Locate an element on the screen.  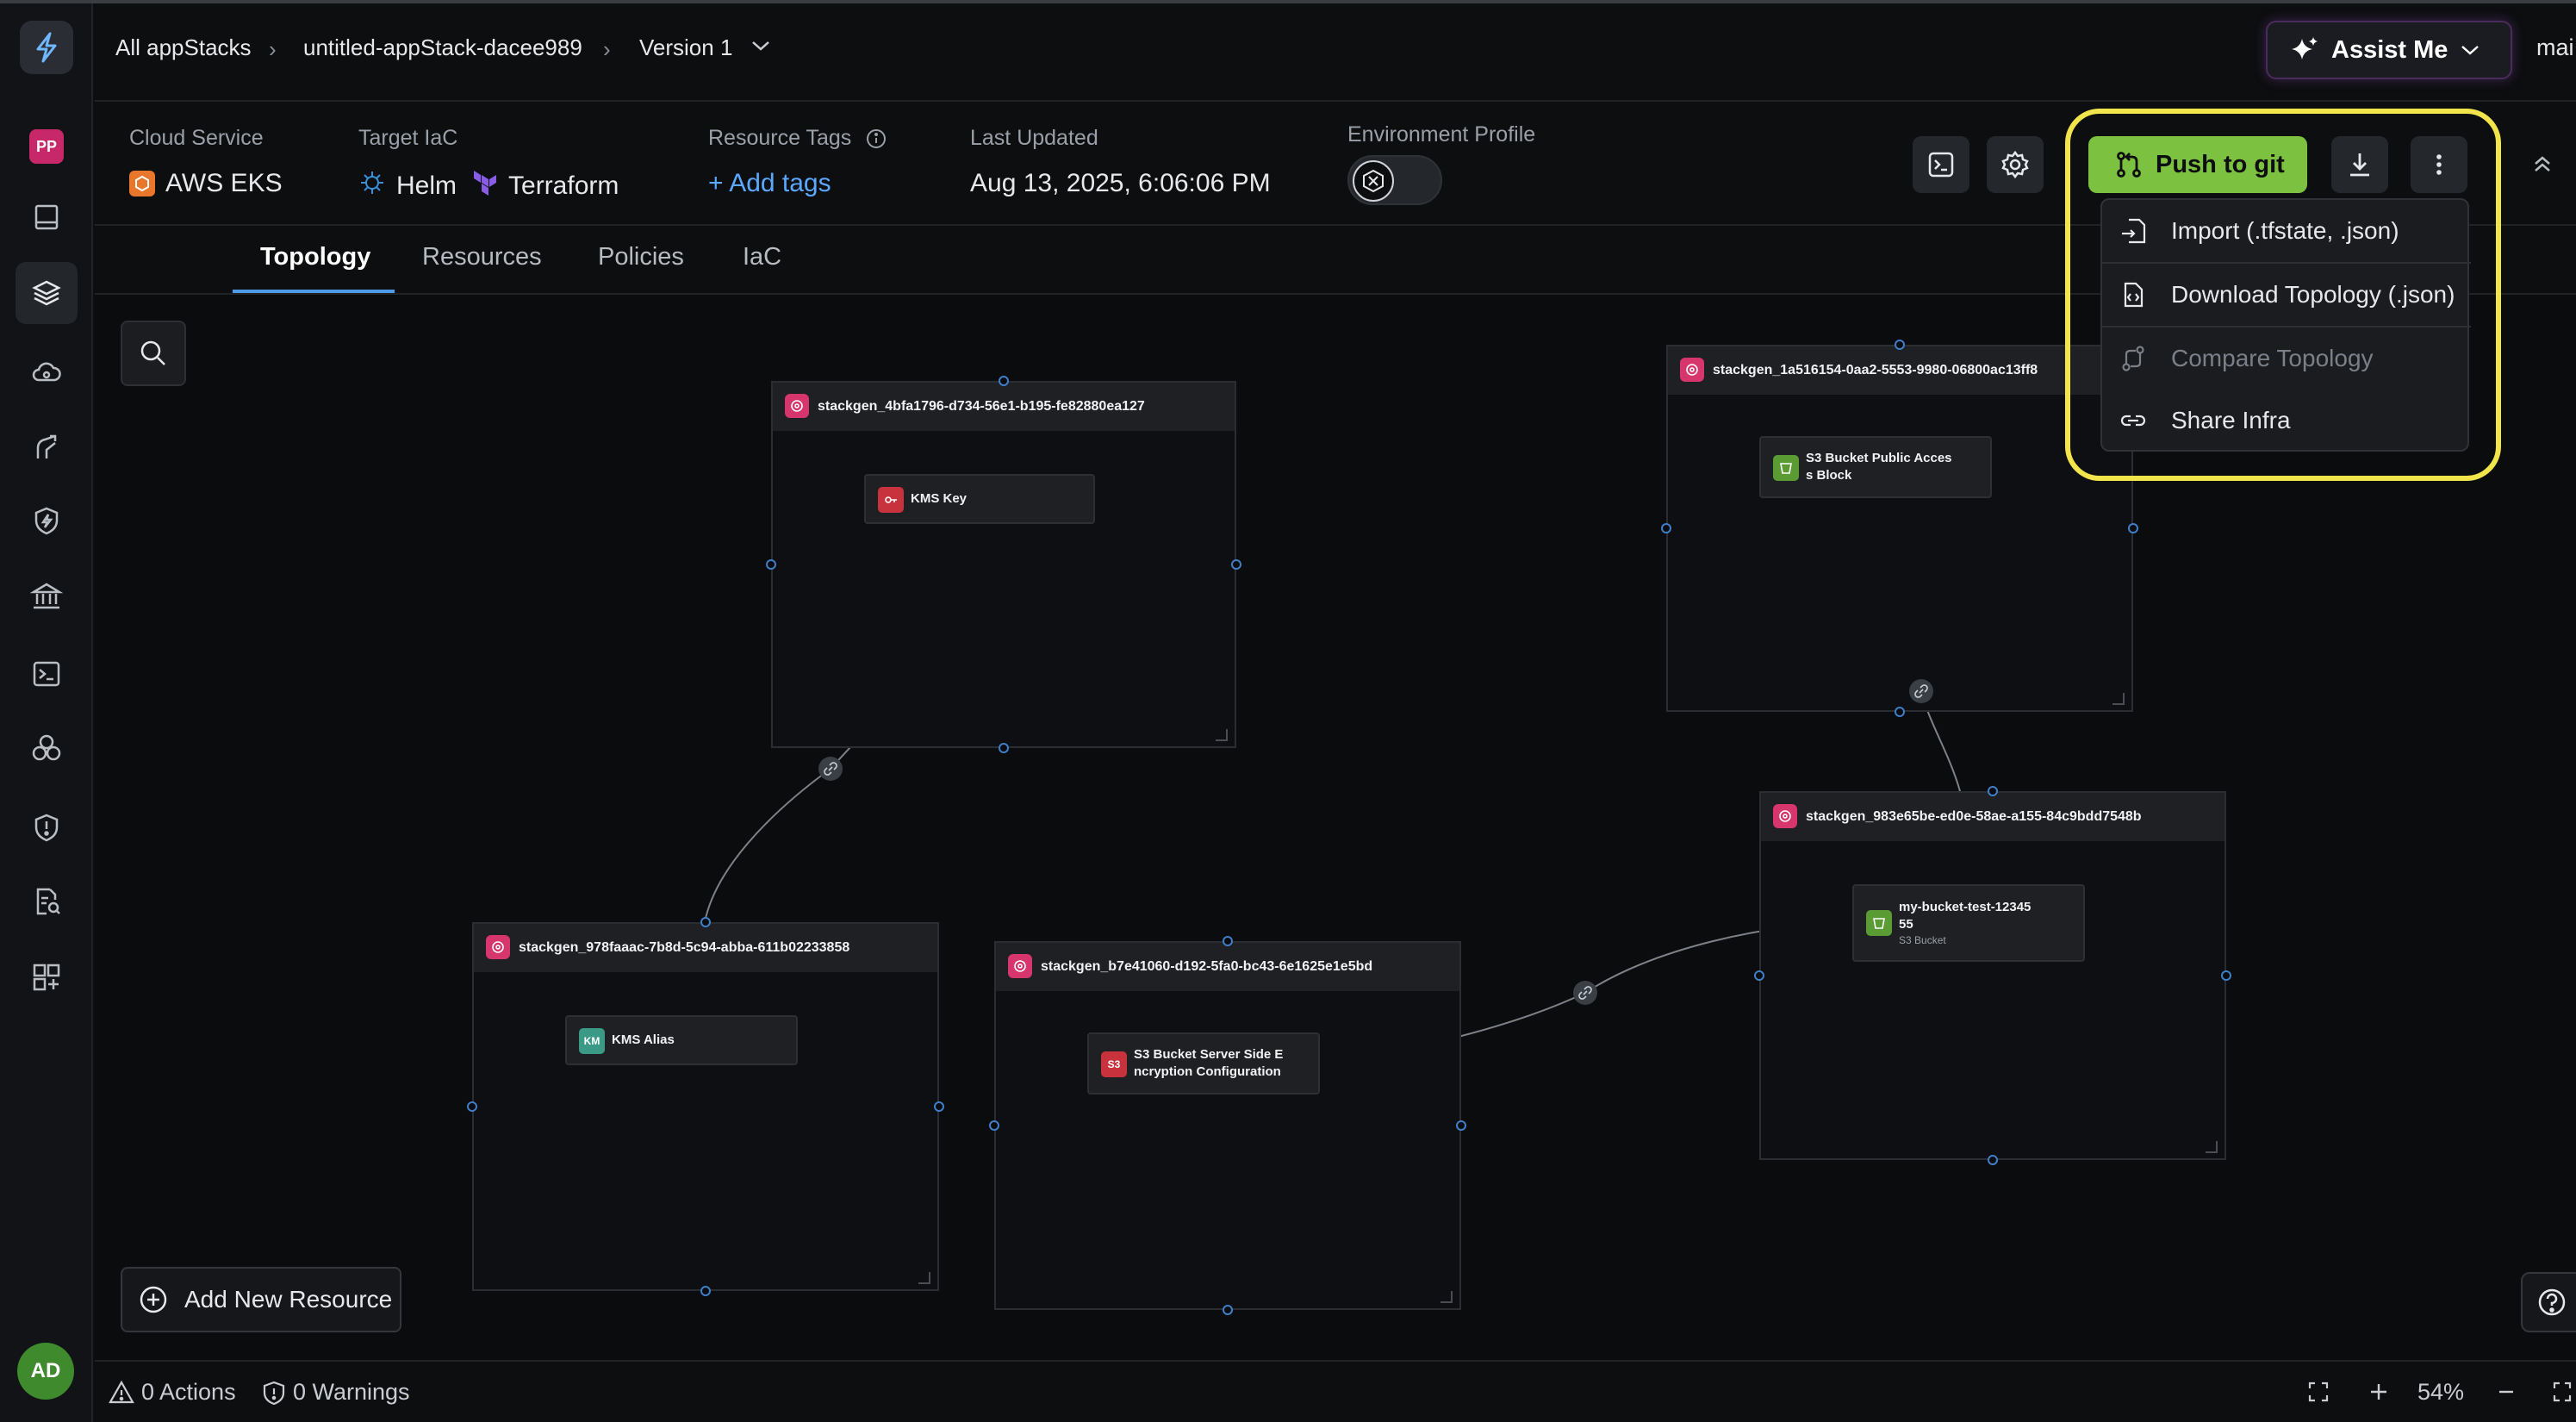
bank-icon is located at coordinates (47, 596).